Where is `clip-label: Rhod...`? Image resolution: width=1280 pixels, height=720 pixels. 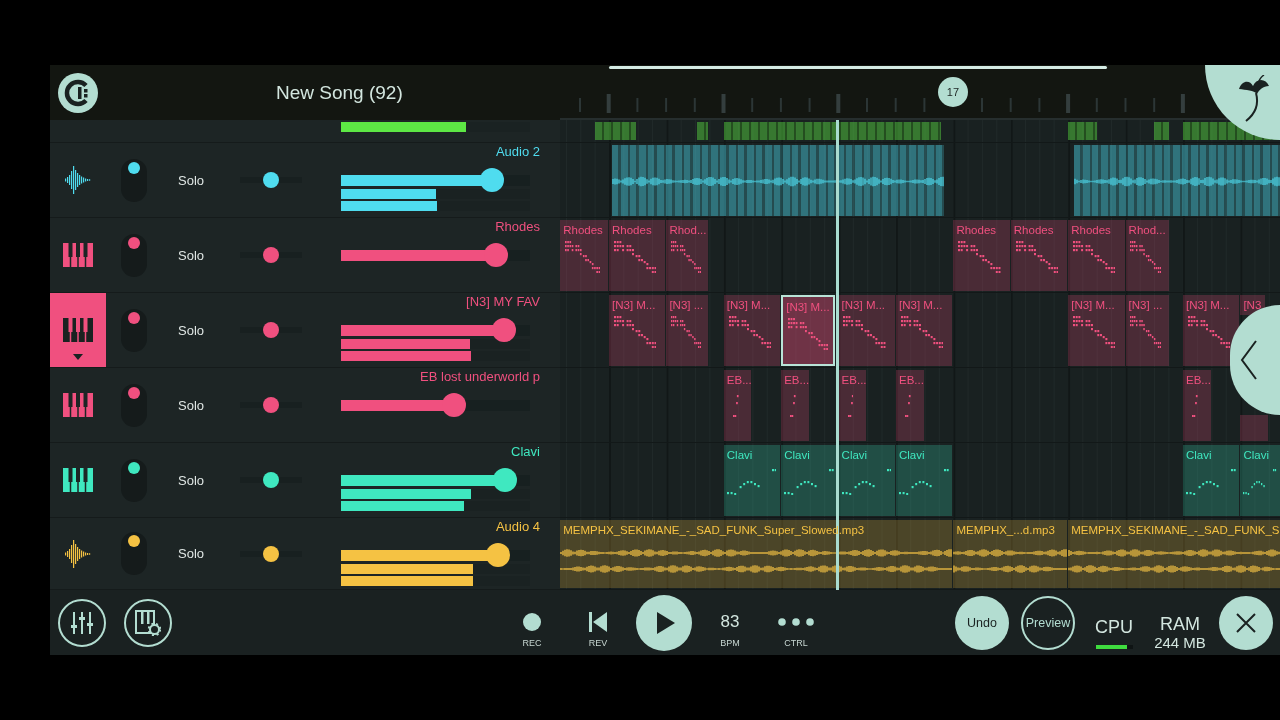
clip-label: Rhod... is located at coordinates (1146, 230).